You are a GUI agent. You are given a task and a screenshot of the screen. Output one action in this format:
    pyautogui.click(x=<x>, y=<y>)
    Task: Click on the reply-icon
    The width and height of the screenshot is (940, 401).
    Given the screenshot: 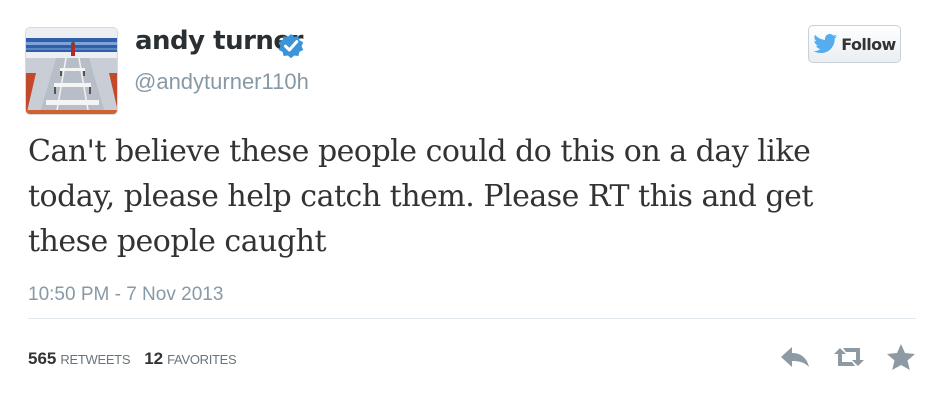 What is the action you would take?
    pyautogui.click(x=795, y=357)
    